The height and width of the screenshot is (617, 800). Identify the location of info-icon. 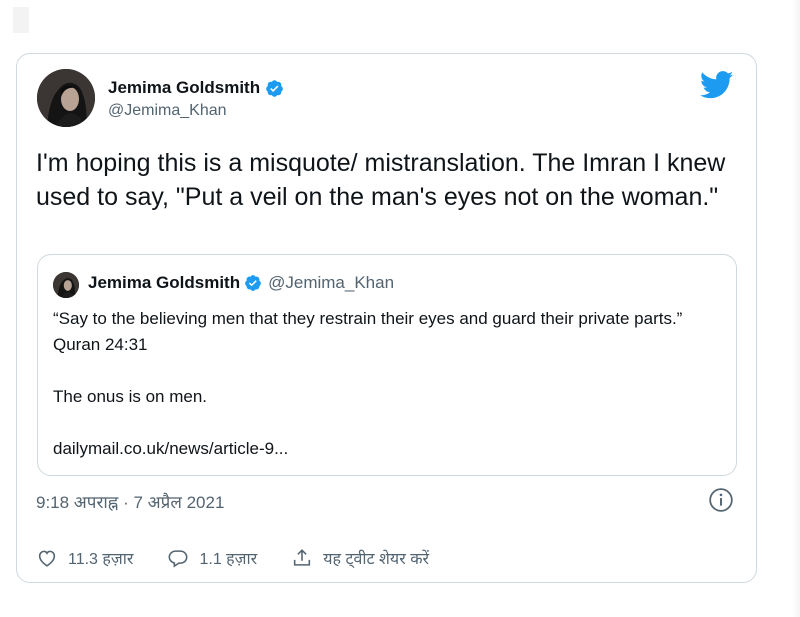
(721, 500).